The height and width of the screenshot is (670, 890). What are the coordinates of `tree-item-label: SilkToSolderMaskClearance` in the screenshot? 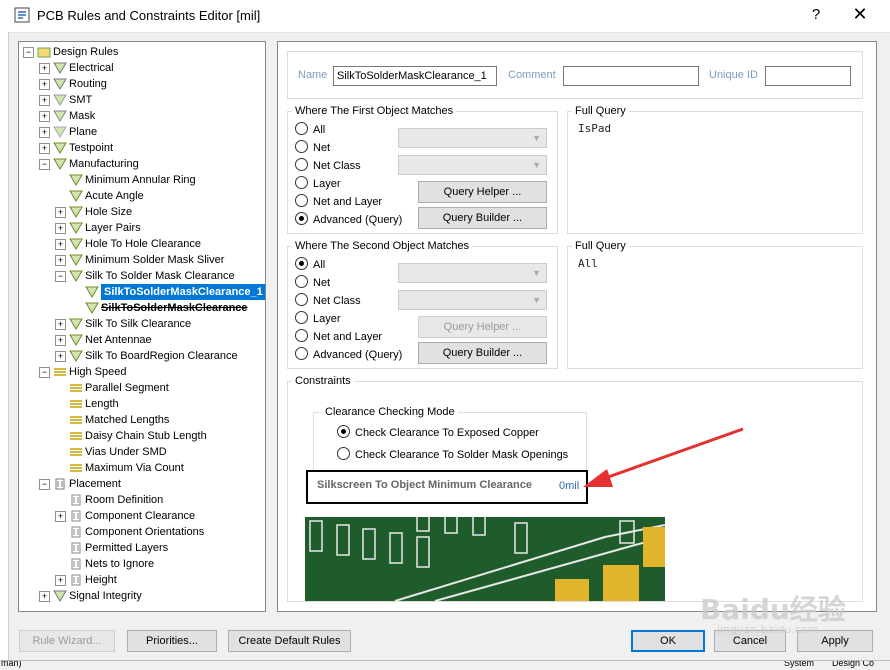 It's located at (174, 308).